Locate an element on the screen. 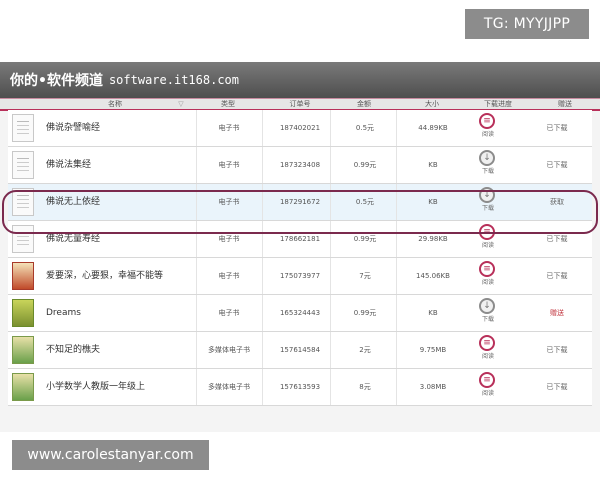 Image resolution: width=600 pixels, height=480 pixels. cell-size: 44.89KB is located at coordinates (432, 128).